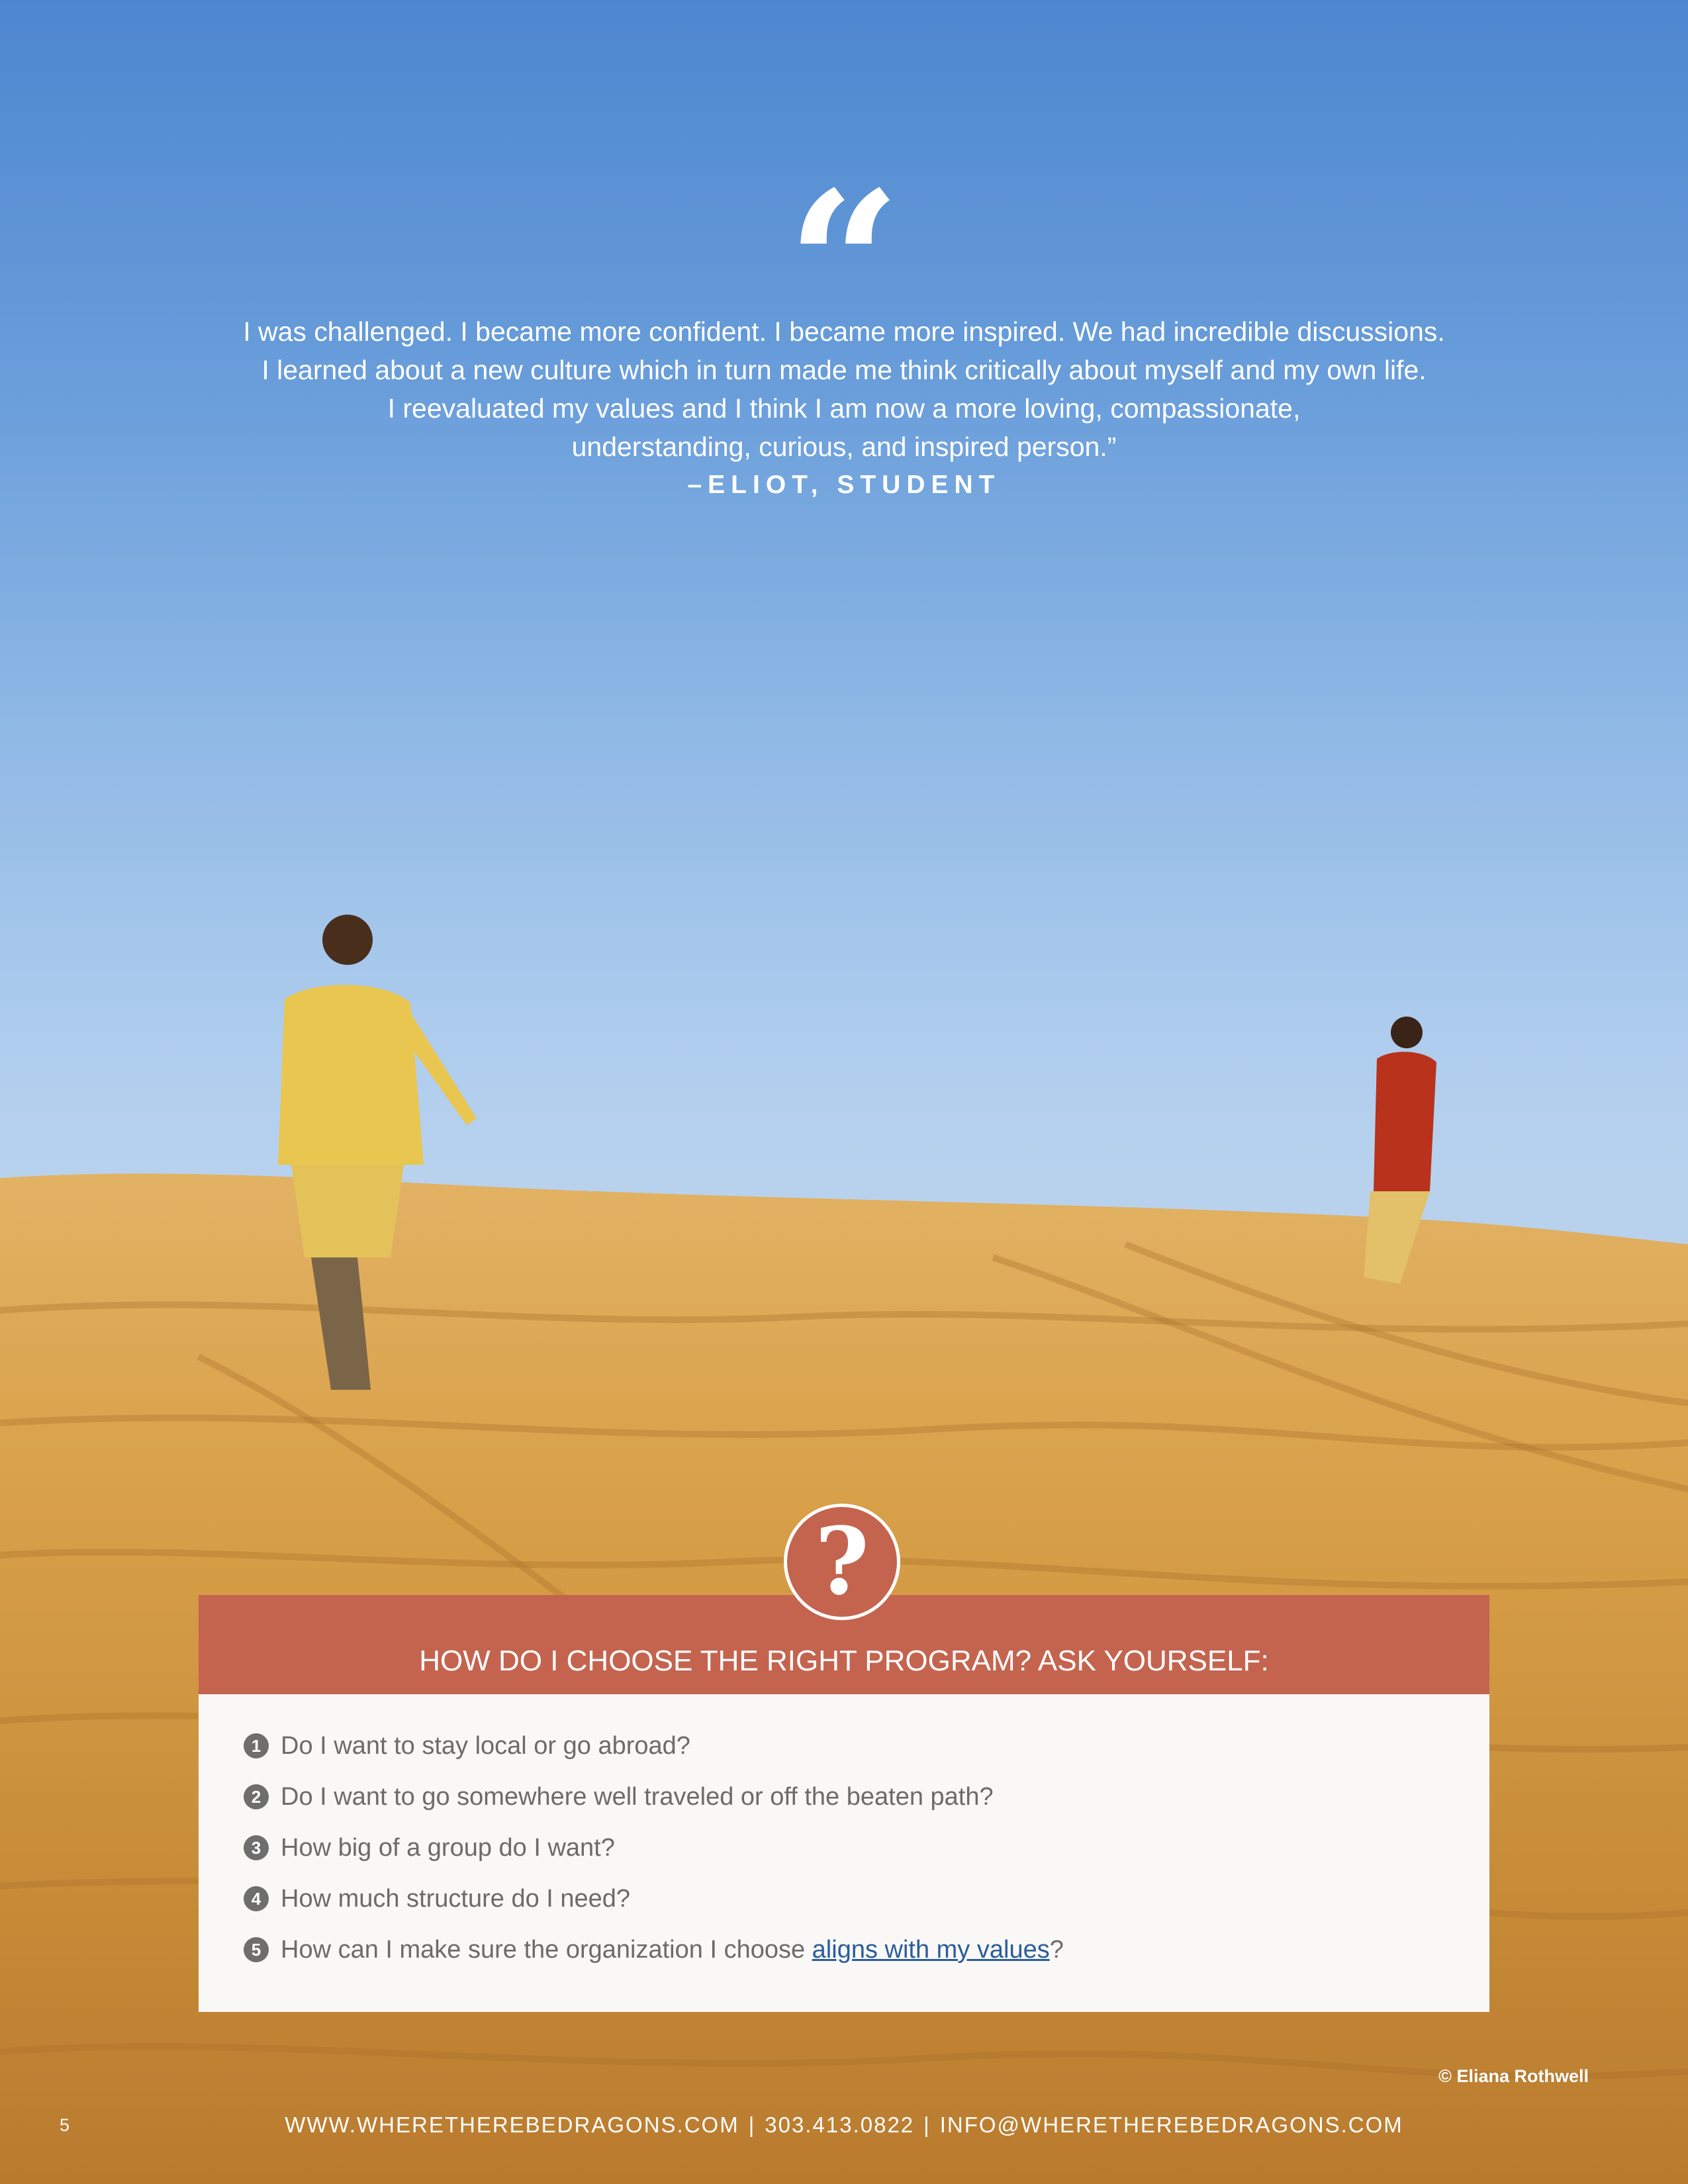 The image size is (1688, 2184). I want to click on number-badge: 2, so click(256, 1797).